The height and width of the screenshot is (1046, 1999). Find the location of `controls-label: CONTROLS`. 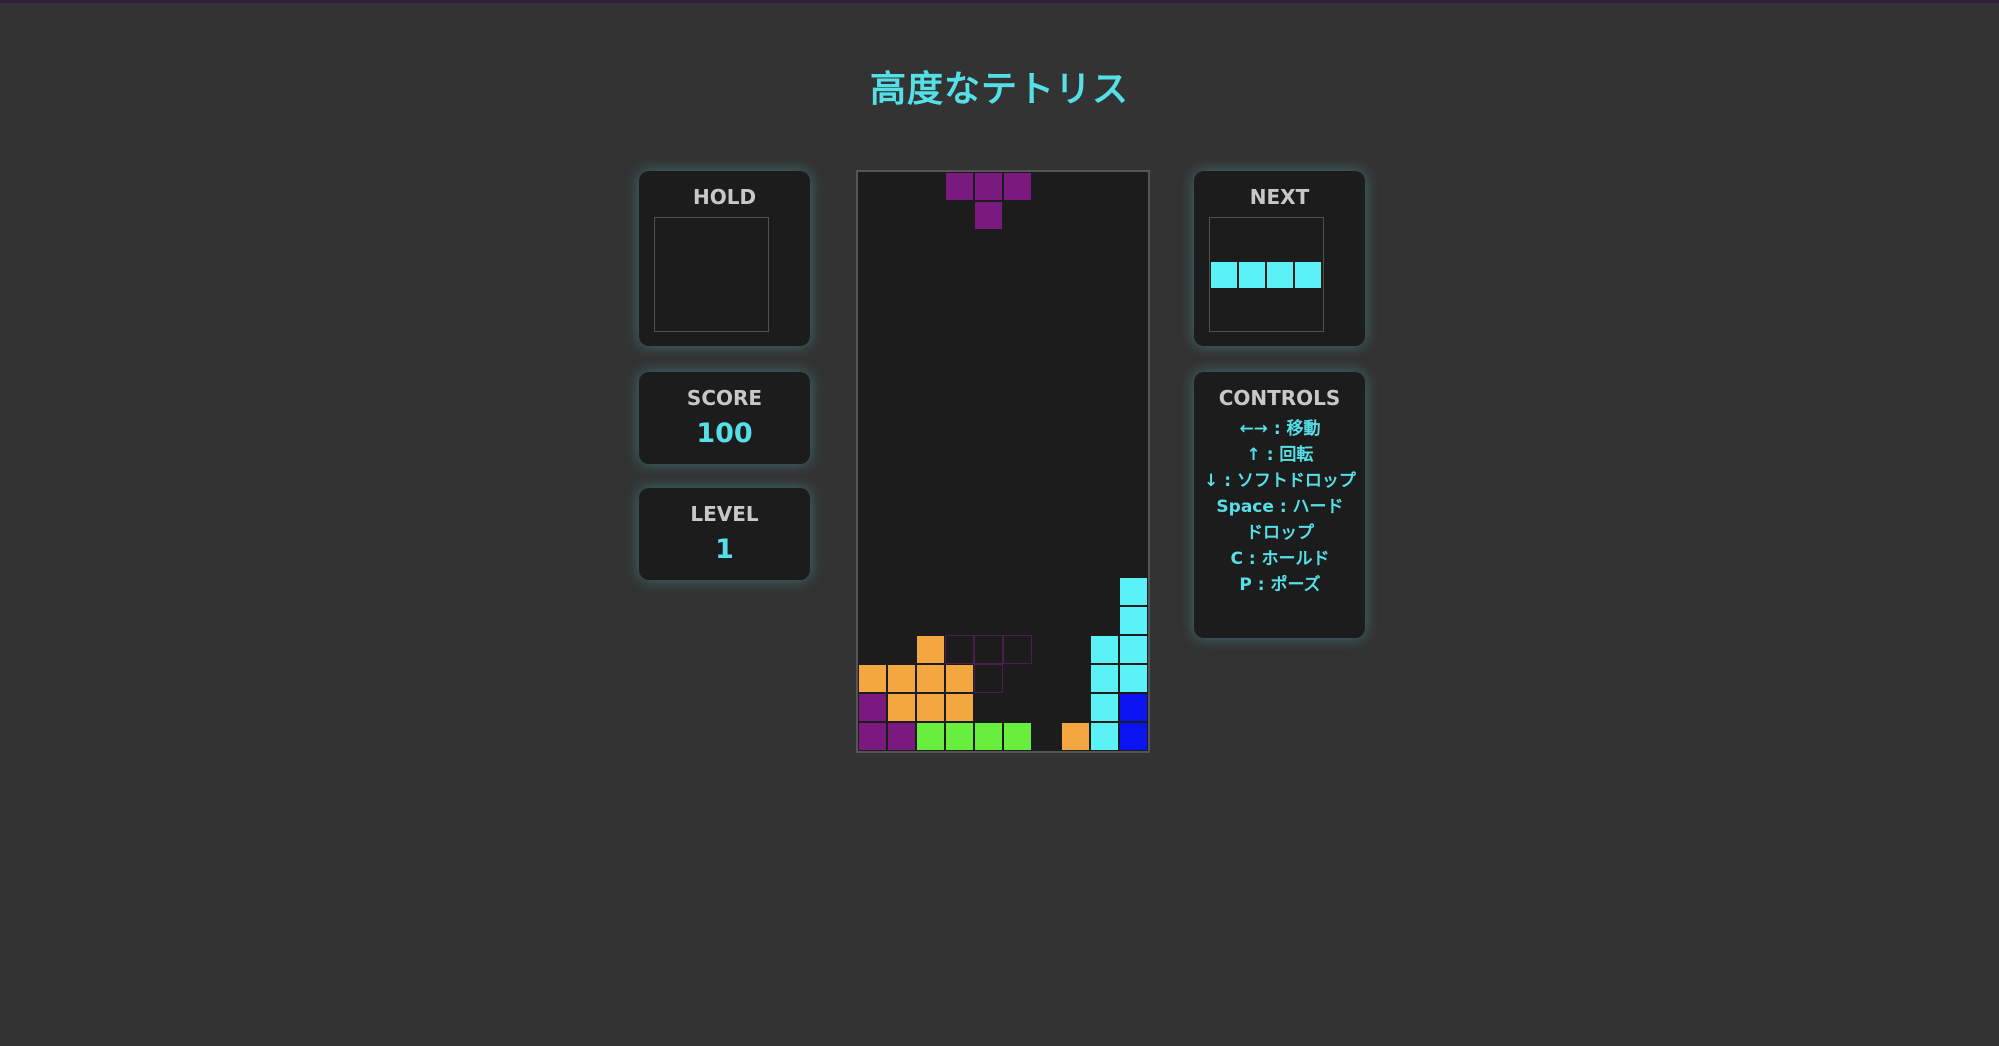

controls-label: CONTROLS is located at coordinates (1279, 398).